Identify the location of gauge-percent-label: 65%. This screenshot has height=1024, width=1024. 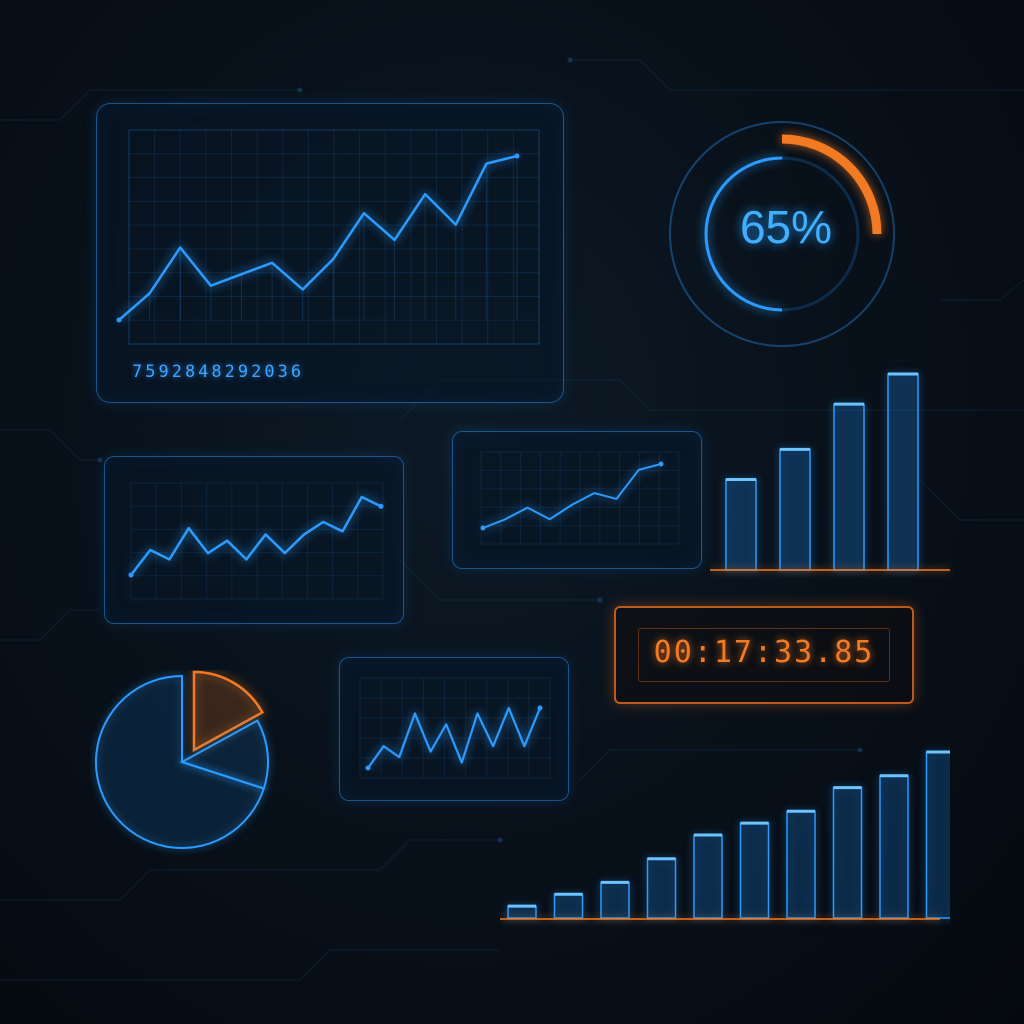
(786, 227).